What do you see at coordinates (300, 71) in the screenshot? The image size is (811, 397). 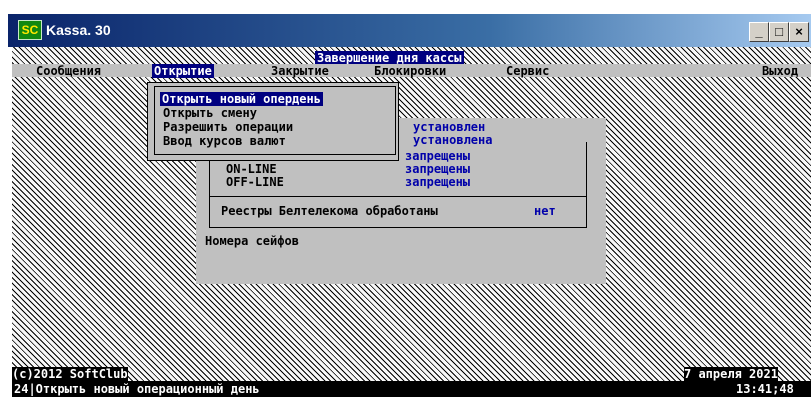 I see `menu-zakrytie: Закрытие` at bounding box center [300, 71].